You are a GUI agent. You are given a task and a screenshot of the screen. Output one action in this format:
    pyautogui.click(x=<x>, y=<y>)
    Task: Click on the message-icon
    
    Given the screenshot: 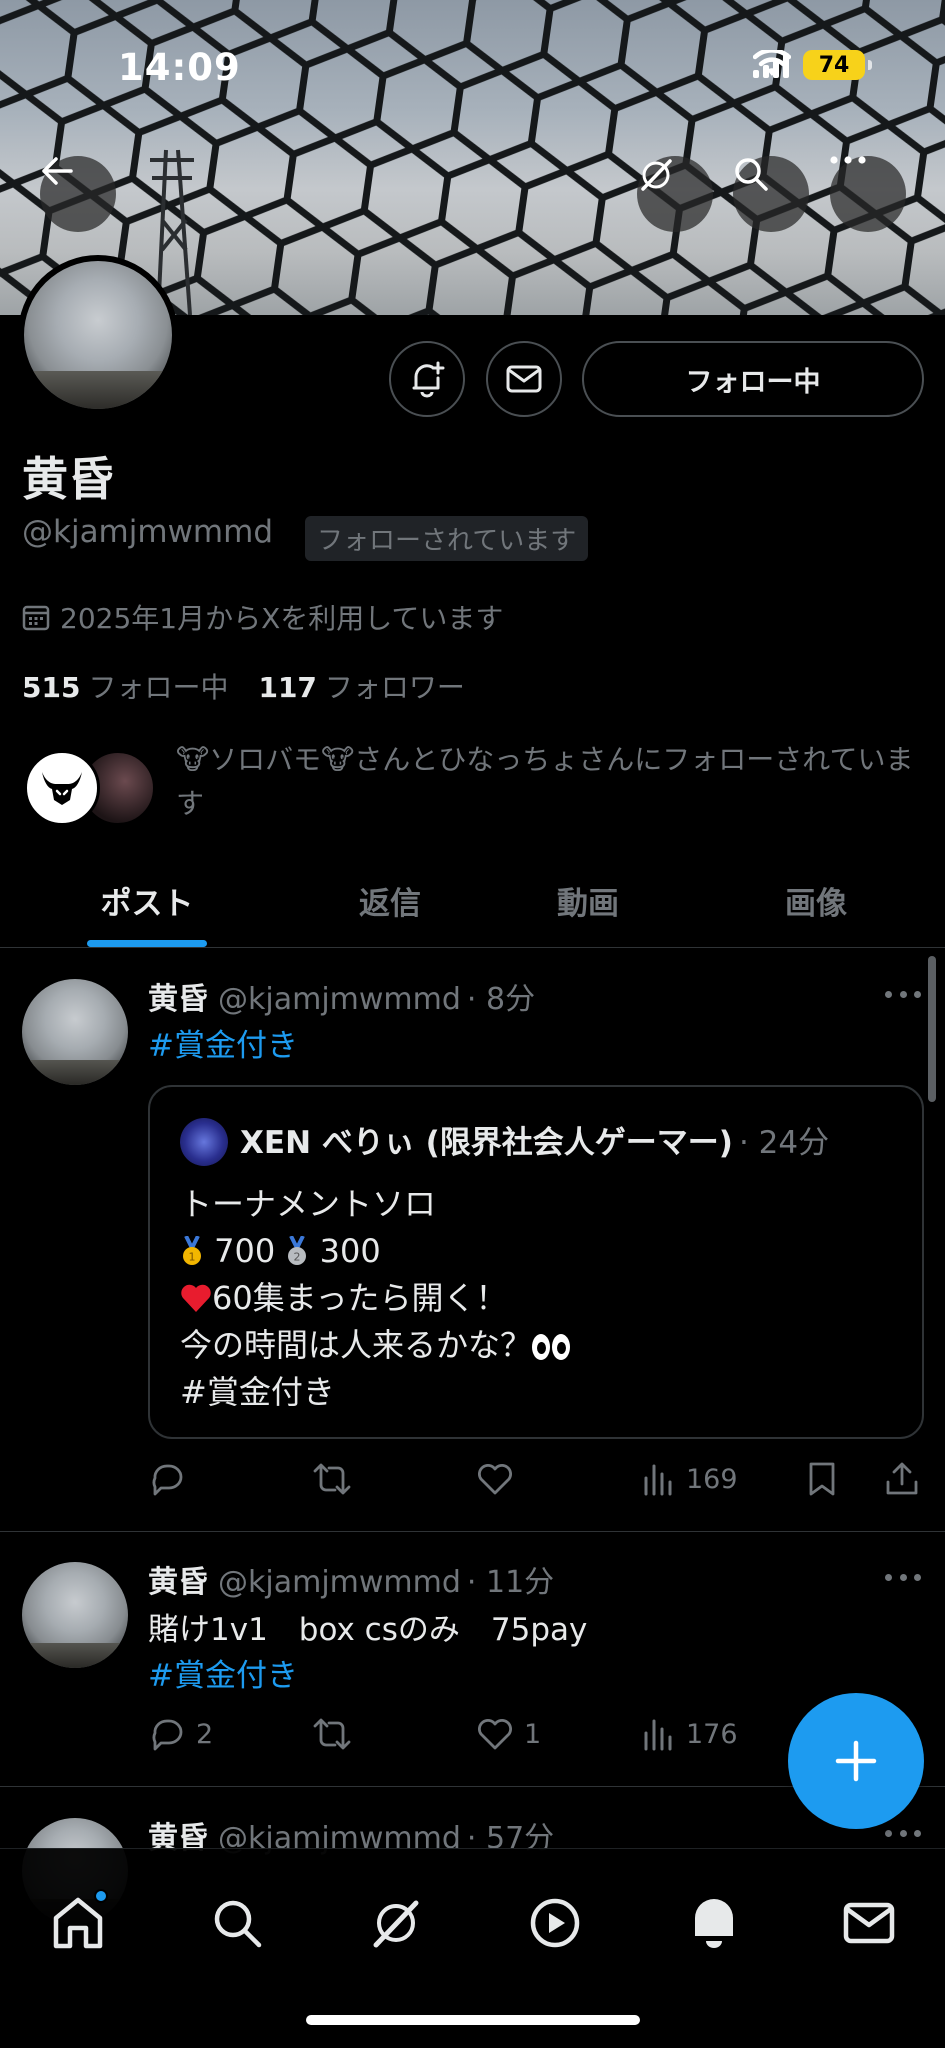 What is the action you would take?
    pyautogui.click(x=524, y=379)
    